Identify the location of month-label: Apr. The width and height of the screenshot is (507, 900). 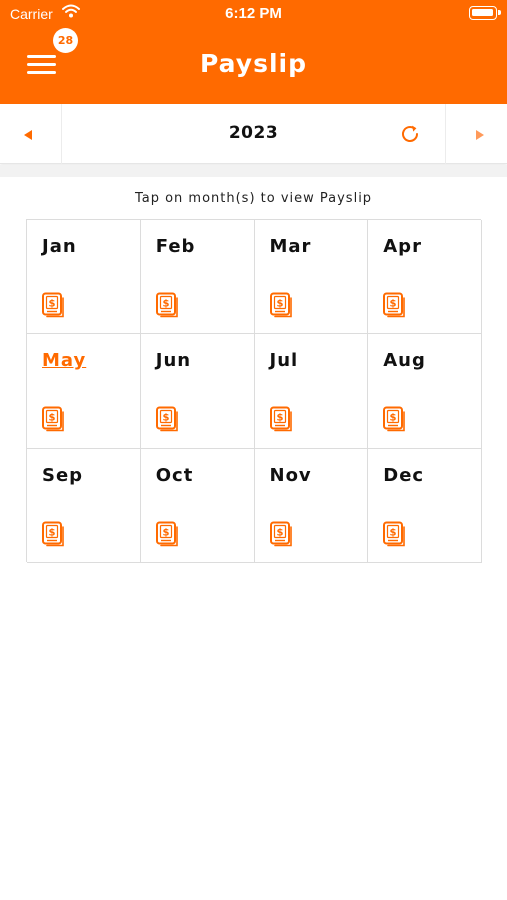
(402, 246).